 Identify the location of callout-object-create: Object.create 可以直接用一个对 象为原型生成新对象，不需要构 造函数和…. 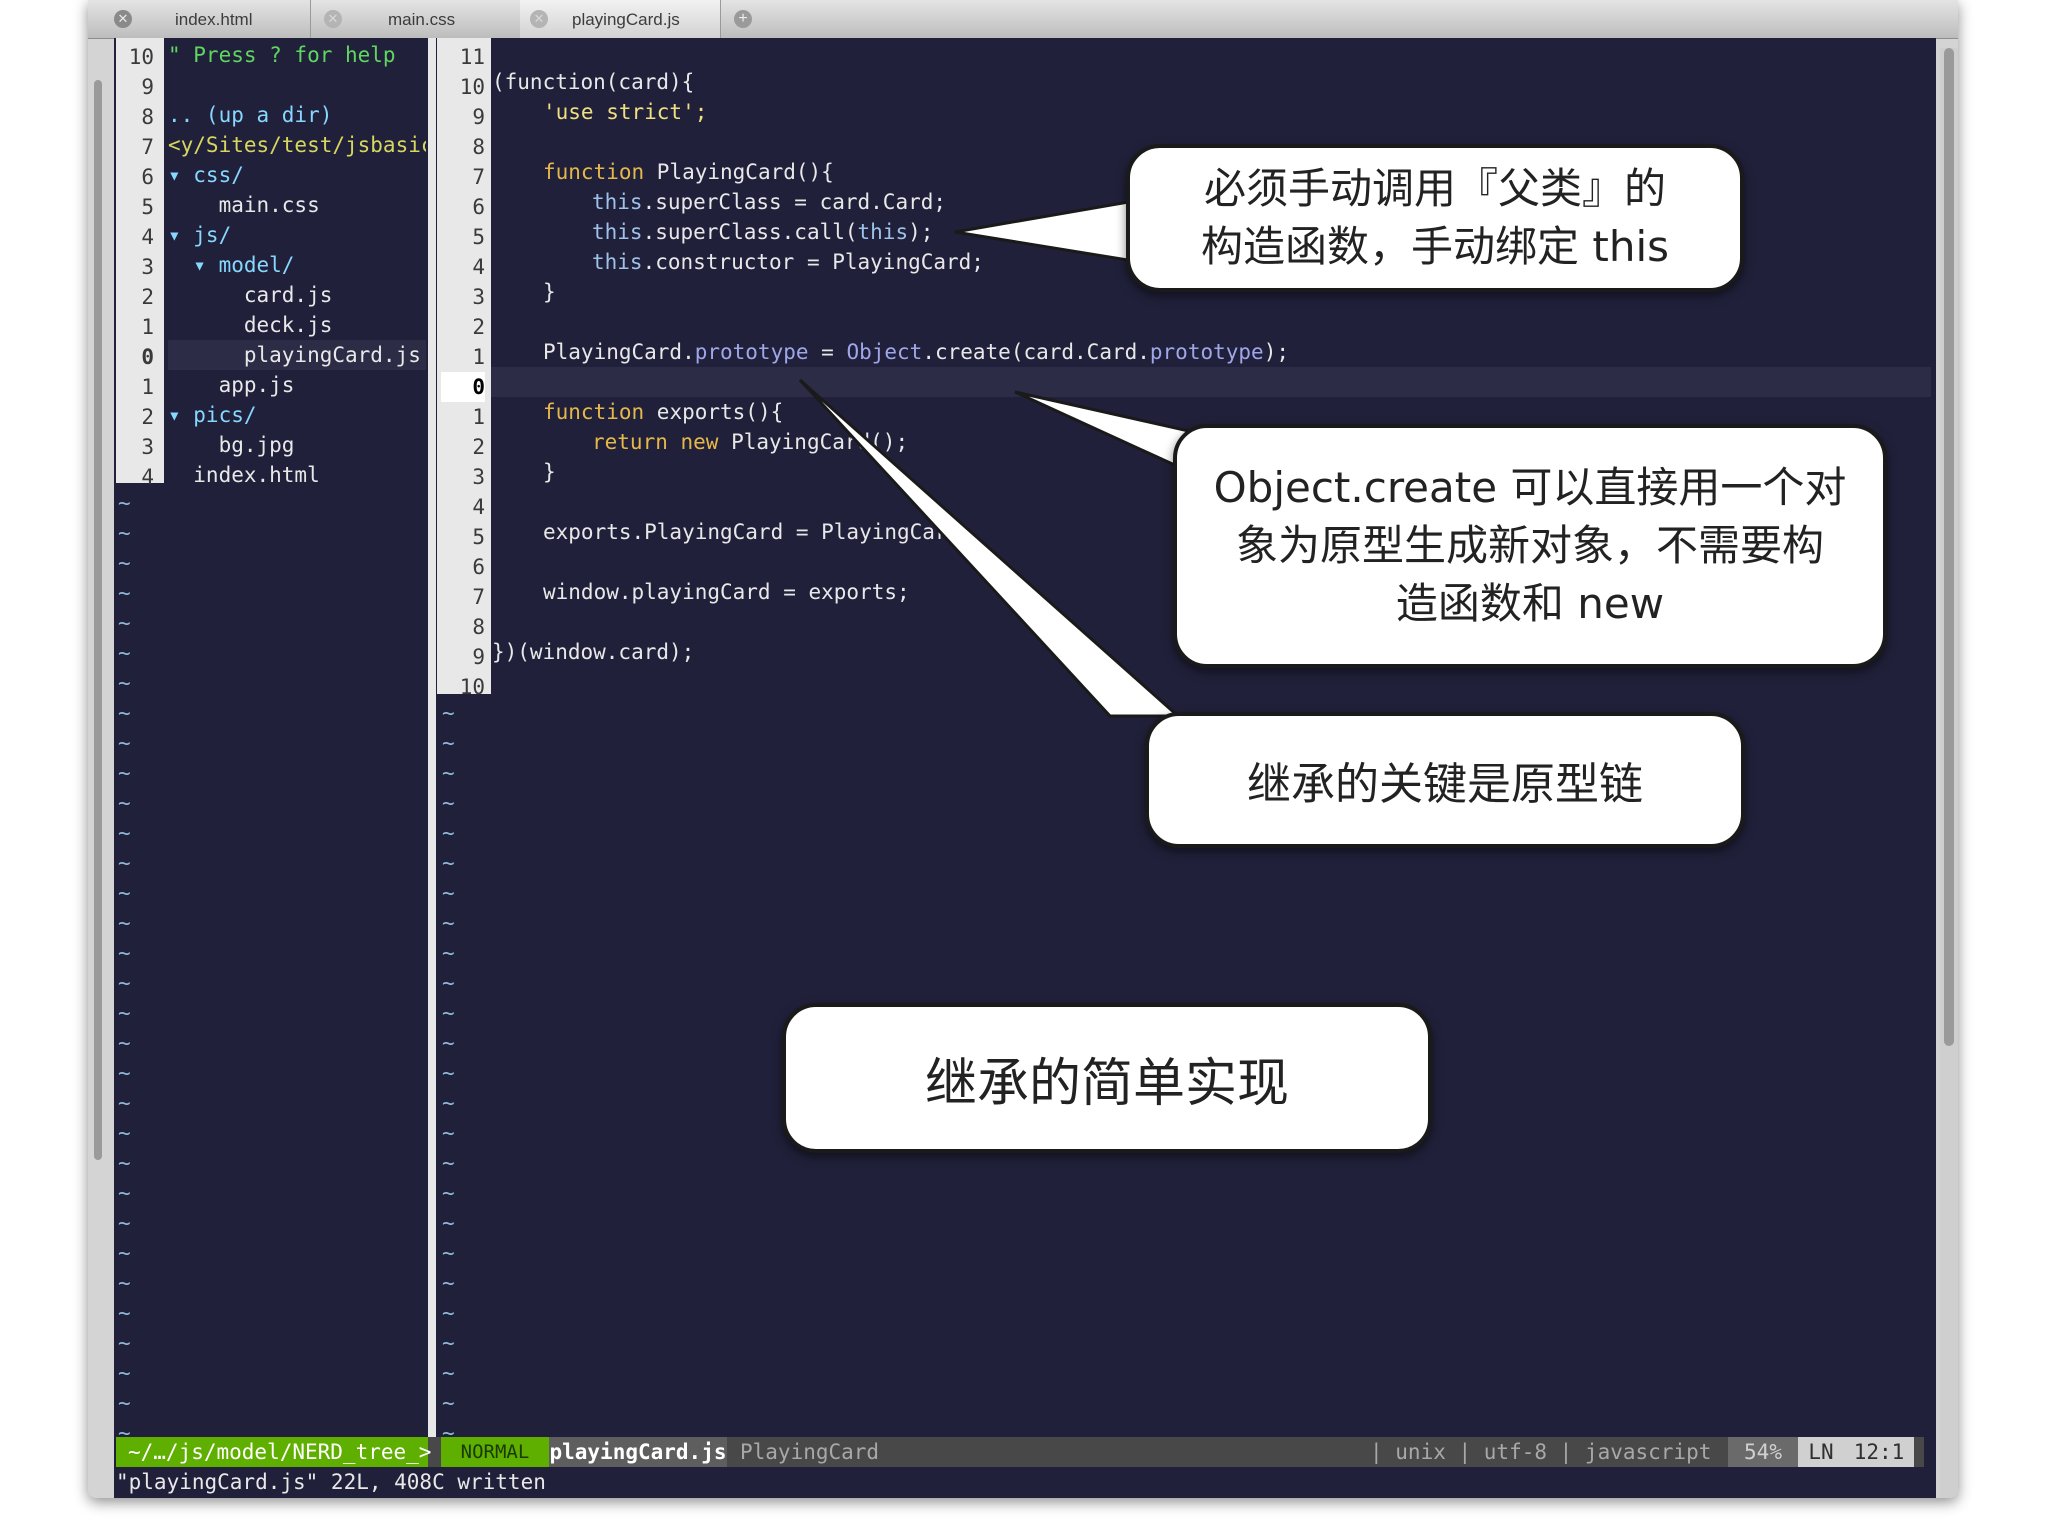
(1530, 546).